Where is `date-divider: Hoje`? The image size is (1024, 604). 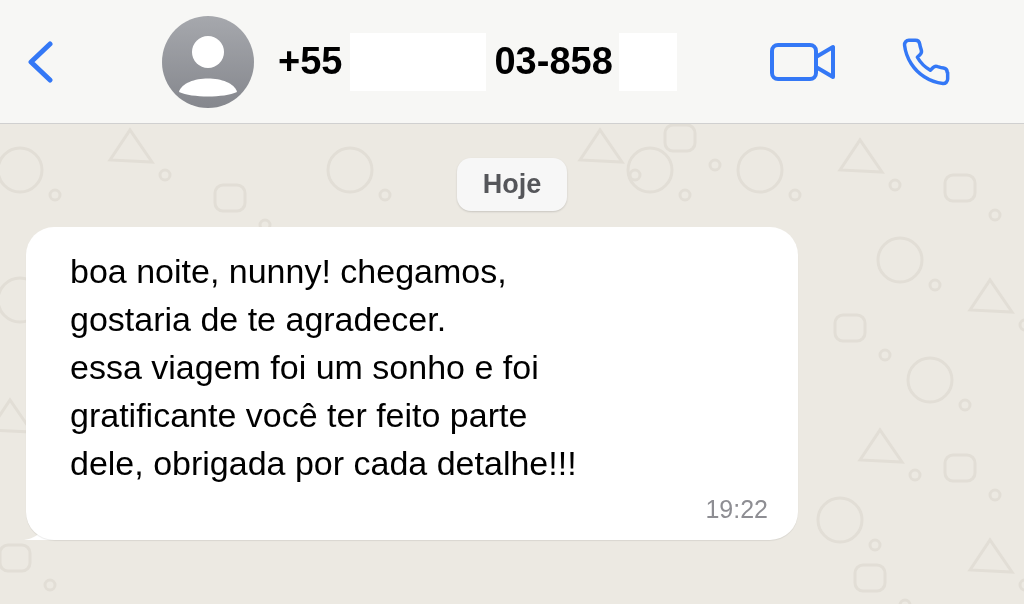
date-divider: Hoje is located at coordinates (512, 184).